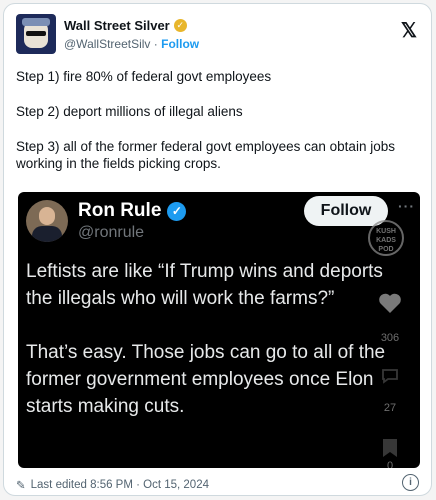 The image size is (436, 500). What do you see at coordinates (390, 338) in the screenshot?
I see `like-count: 306` at bounding box center [390, 338].